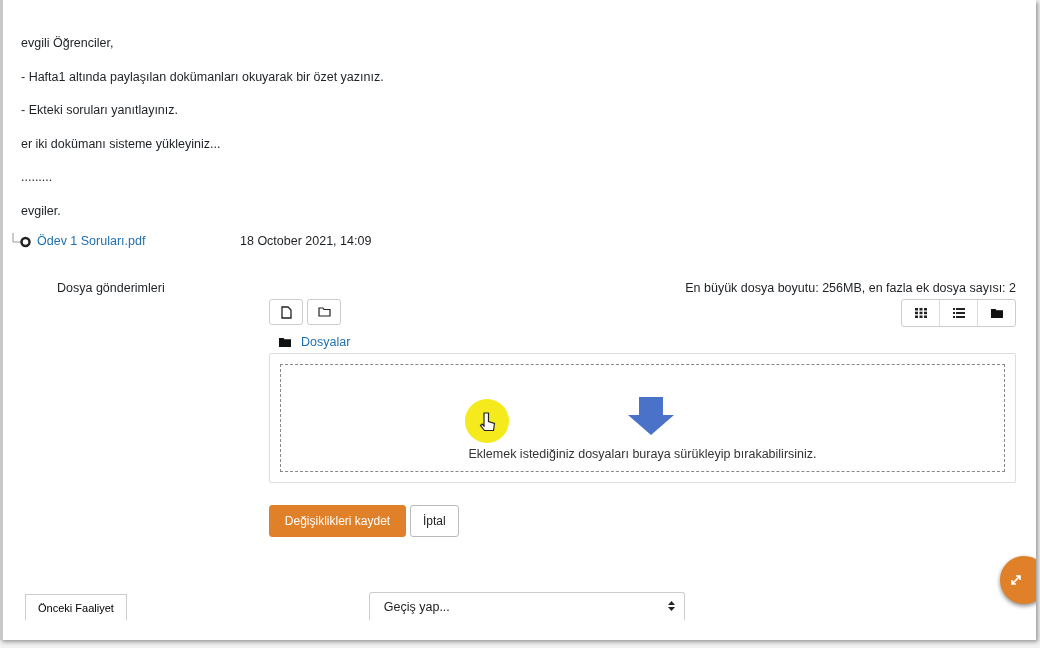  Describe the element at coordinates (671, 606) in the screenshot. I see `sort-caret-icon` at that location.